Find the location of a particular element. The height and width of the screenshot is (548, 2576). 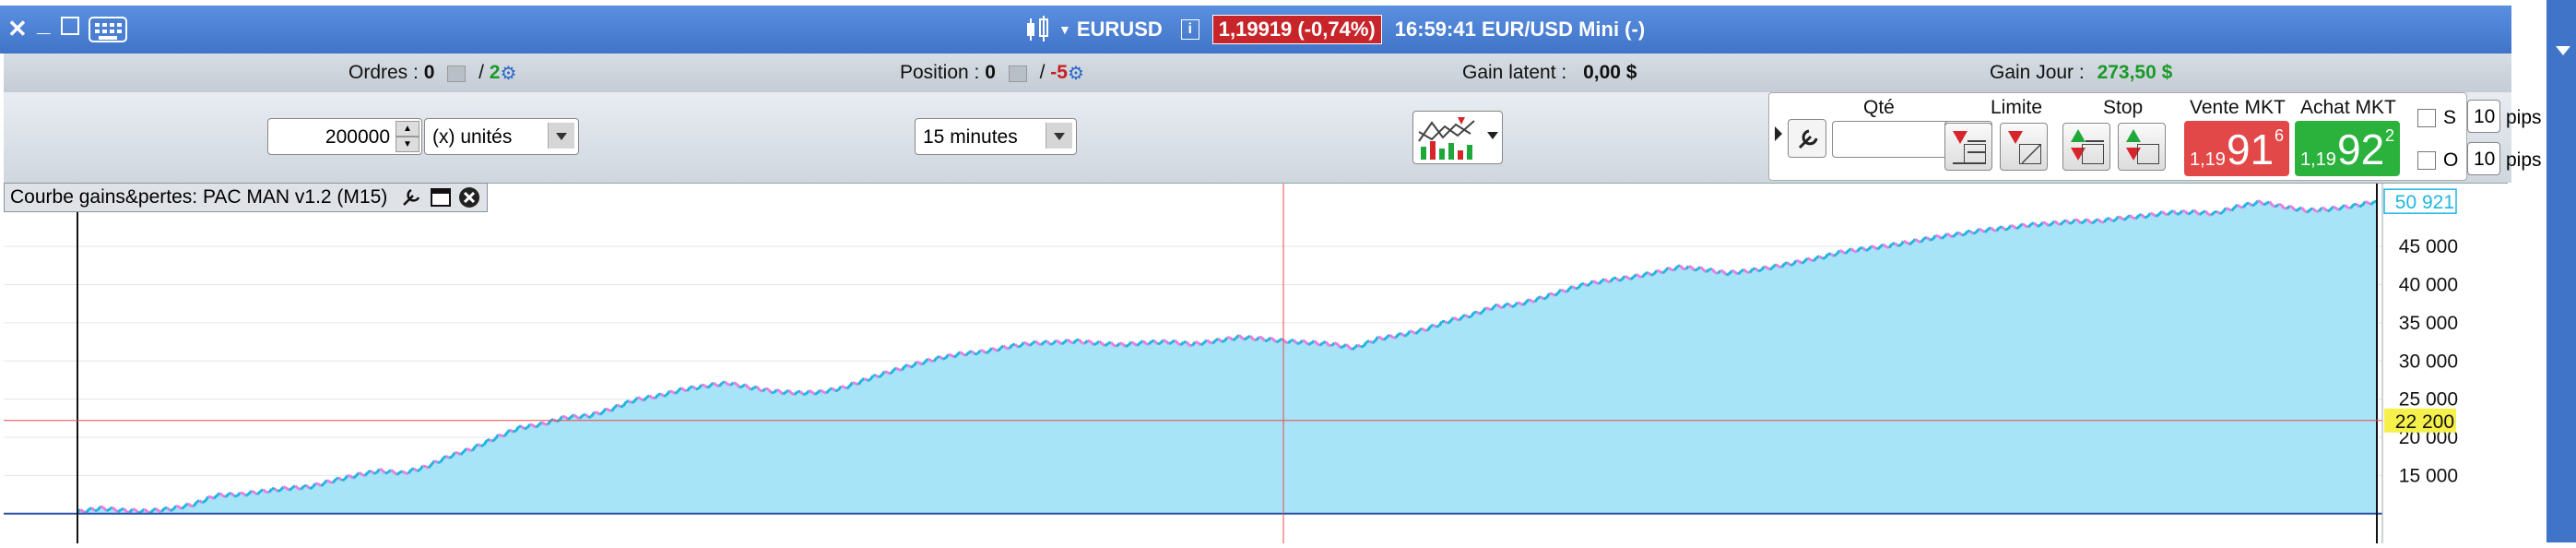

symbol-label: EURUSD is located at coordinates (1120, 30).